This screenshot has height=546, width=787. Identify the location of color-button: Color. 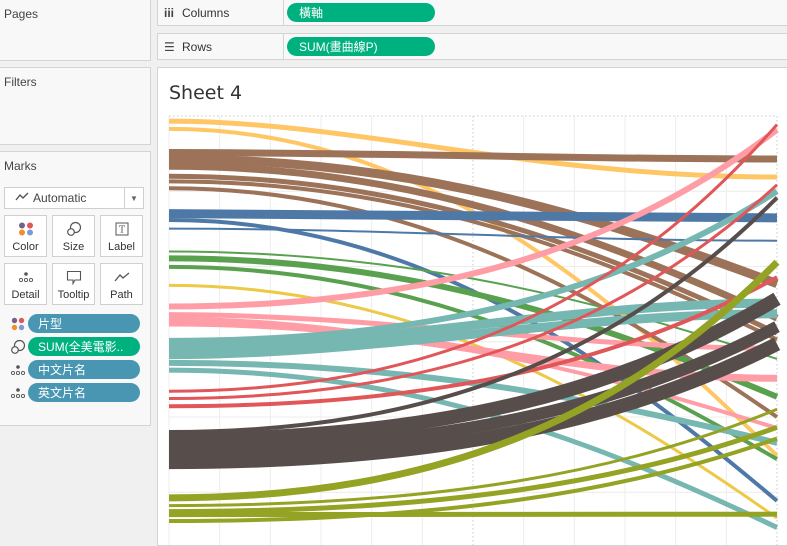
(25, 236).